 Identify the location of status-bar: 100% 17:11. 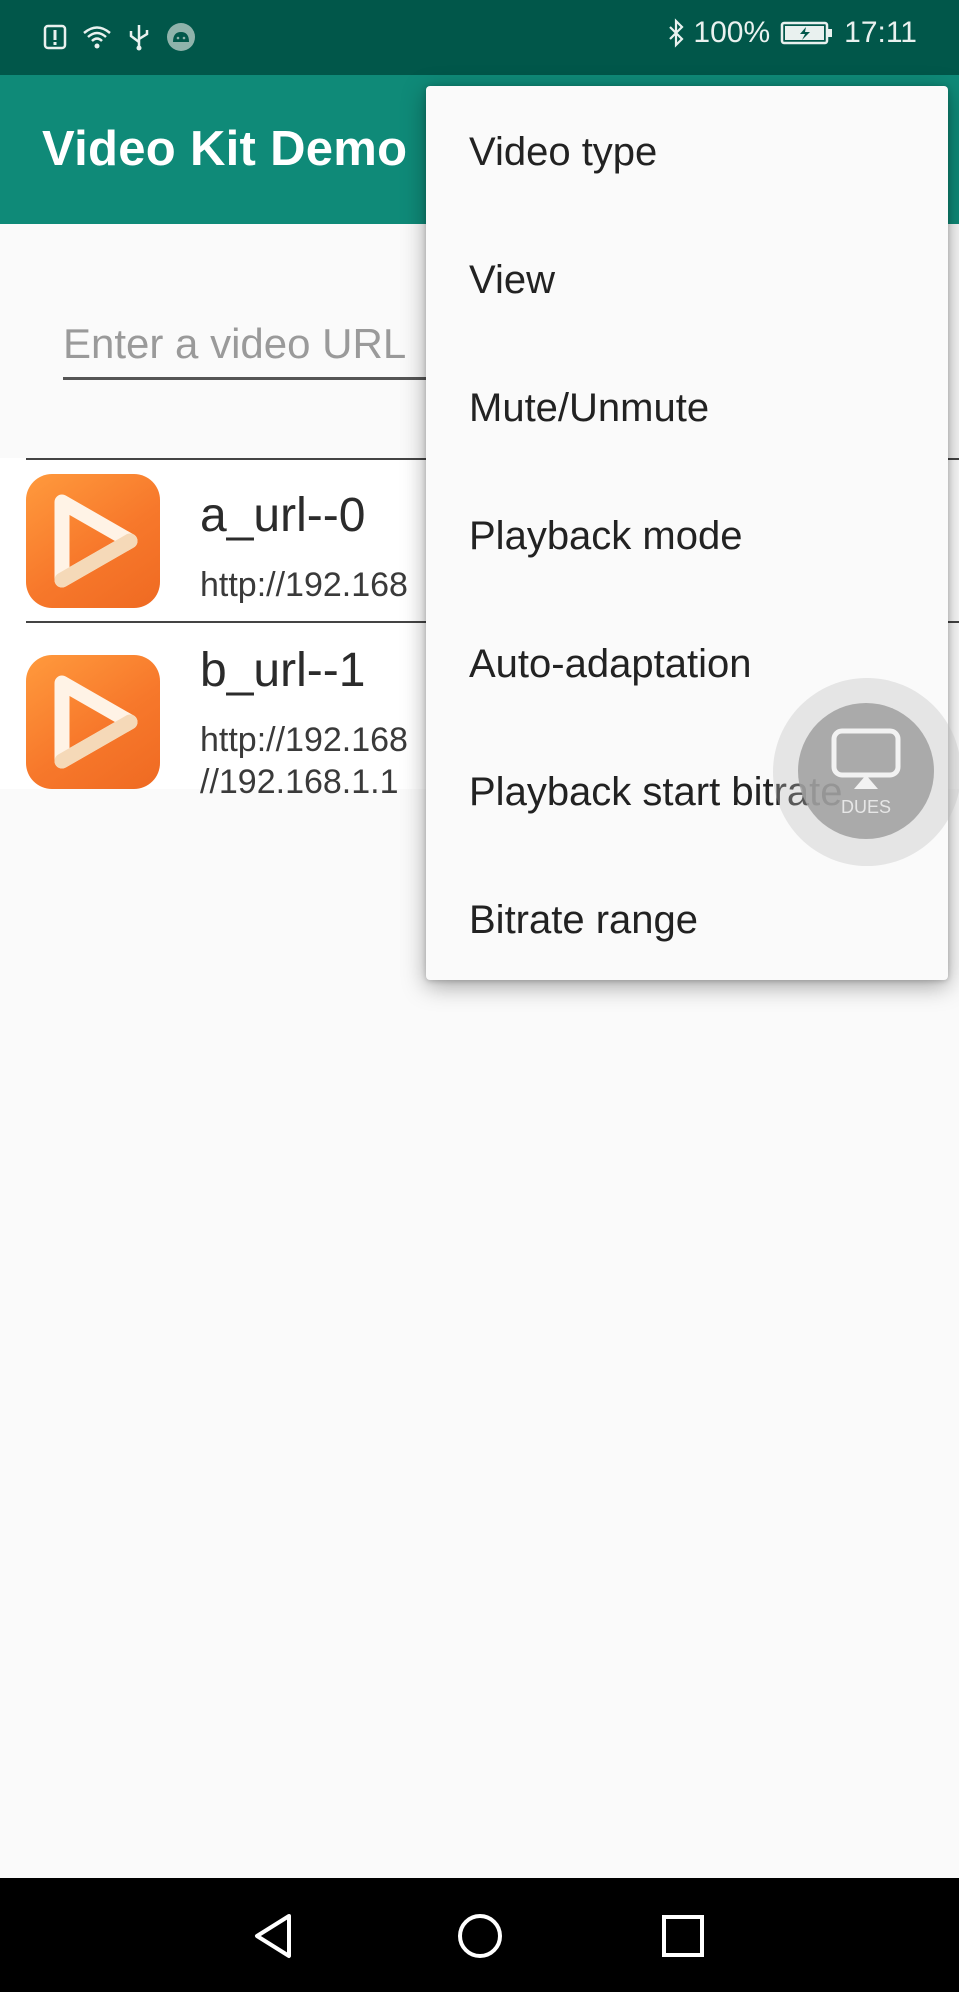
(479, 37).